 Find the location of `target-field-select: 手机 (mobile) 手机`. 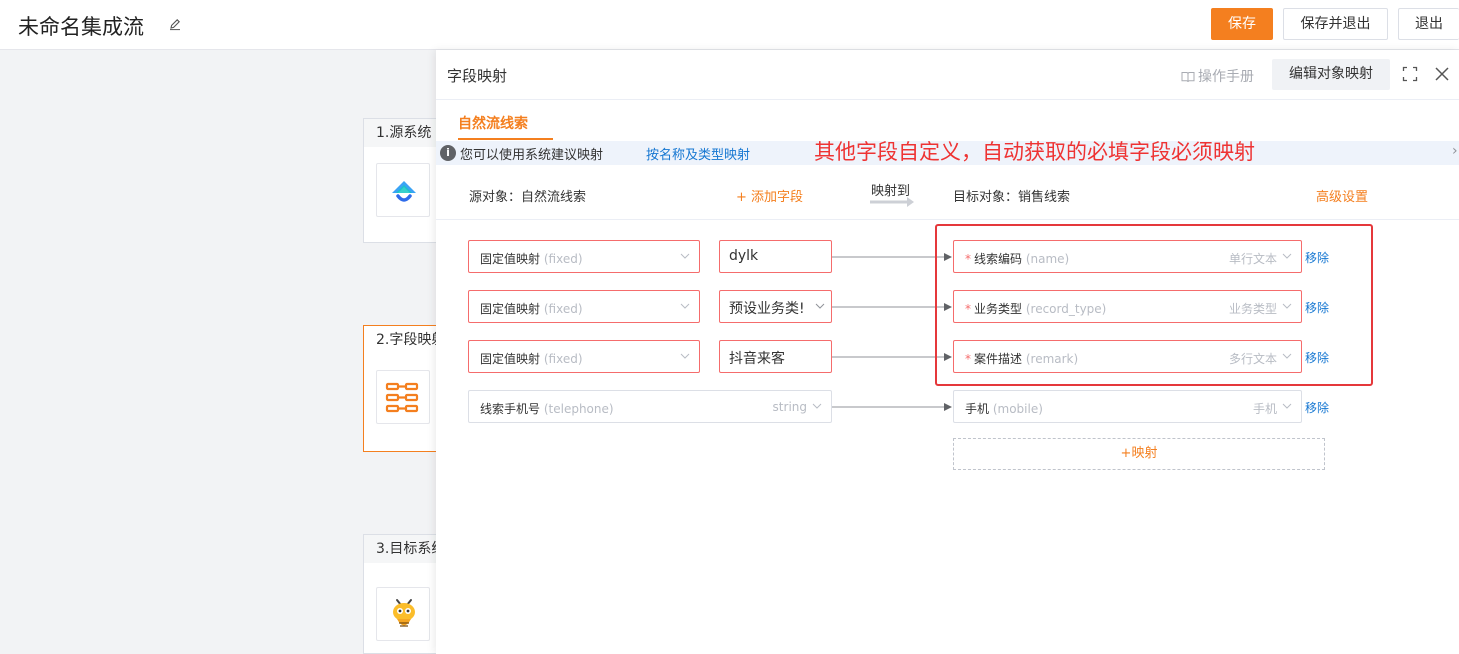

target-field-select: 手机 (mobile) 手机 is located at coordinates (1127, 406).